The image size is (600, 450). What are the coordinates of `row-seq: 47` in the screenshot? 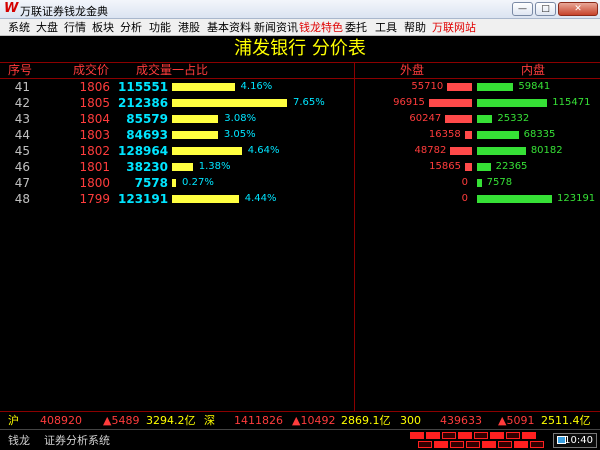 It's located at (22, 183).